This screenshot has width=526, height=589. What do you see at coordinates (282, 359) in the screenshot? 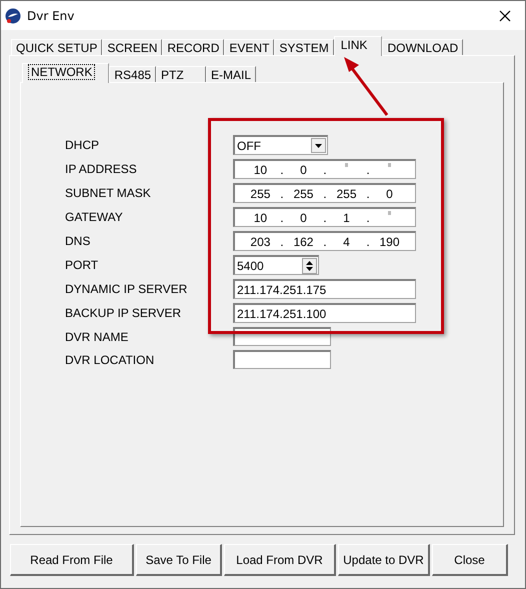
I see `input-field` at bounding box center [282, 359].